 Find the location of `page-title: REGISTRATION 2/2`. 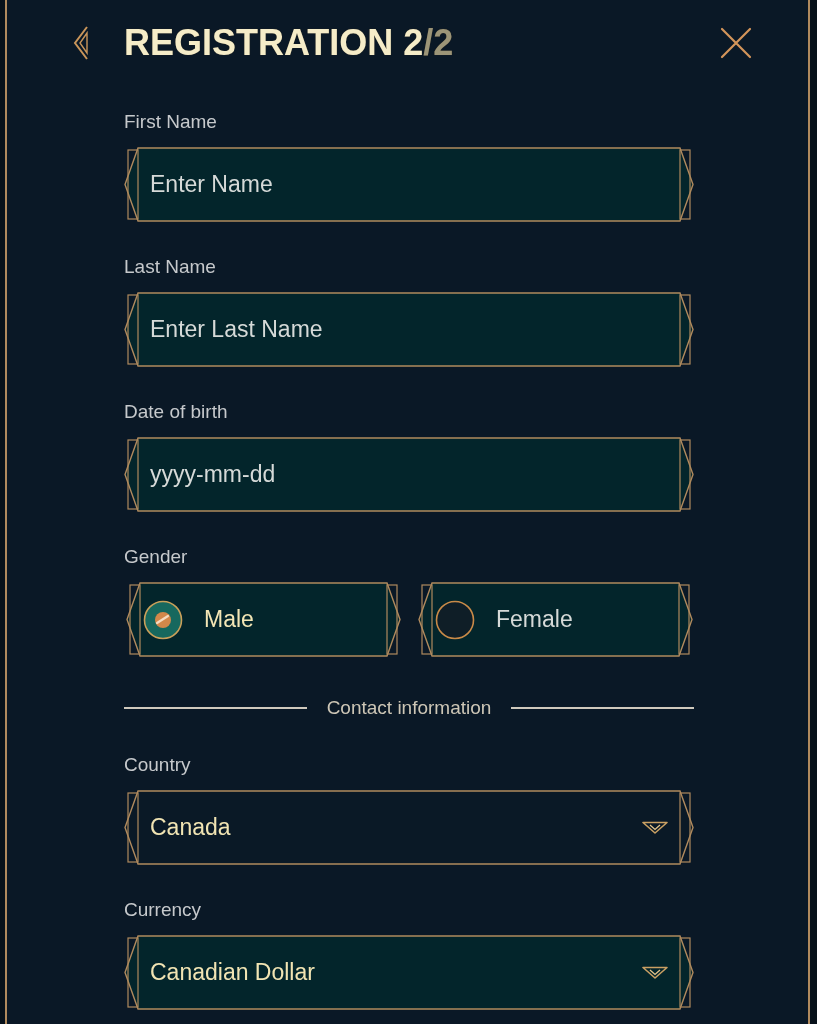

page-title: REGISTRATION 2/2 is located at coordinates (289, 43).